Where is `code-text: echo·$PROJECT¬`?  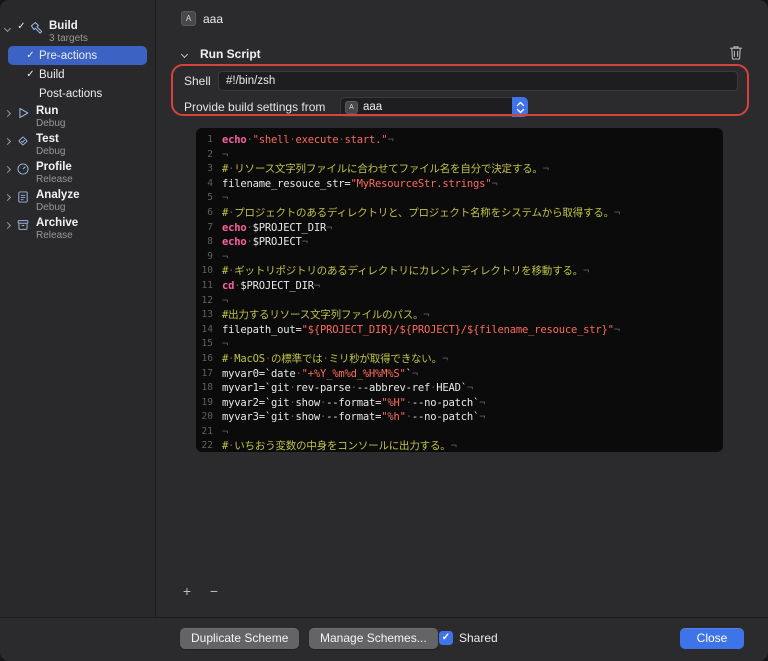
code-text: echo·$PROJECT¬ is located at coordinates (265, 242).